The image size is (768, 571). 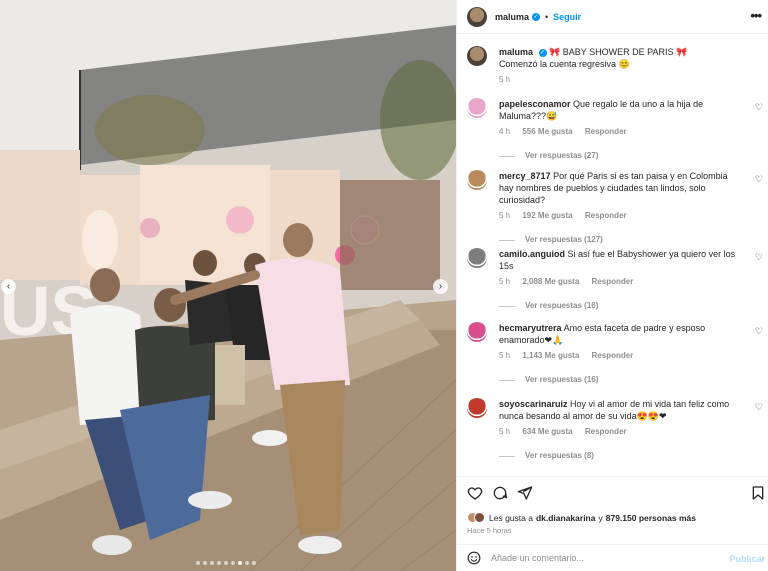 I want to click on more-options-icon: •••, so click(x=756, y=15).